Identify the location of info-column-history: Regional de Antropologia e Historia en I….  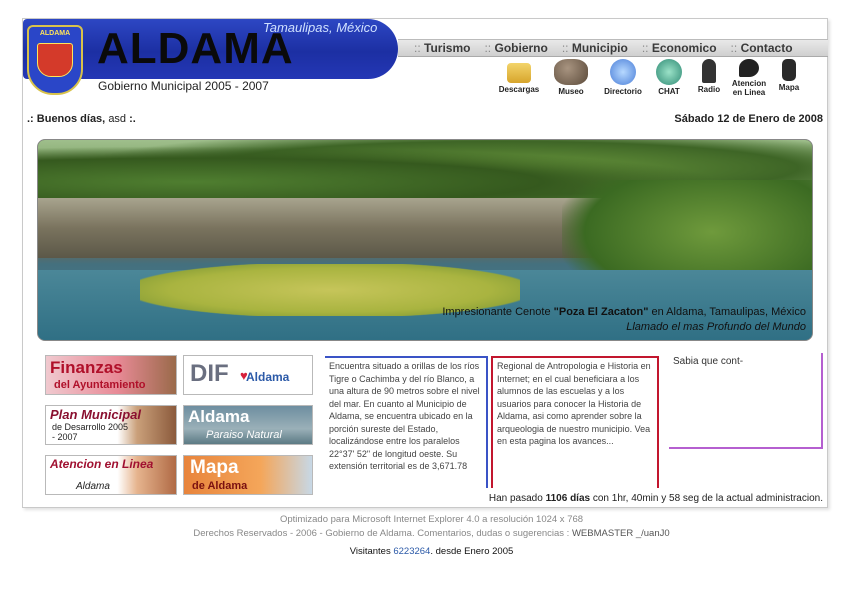
(575, 422).